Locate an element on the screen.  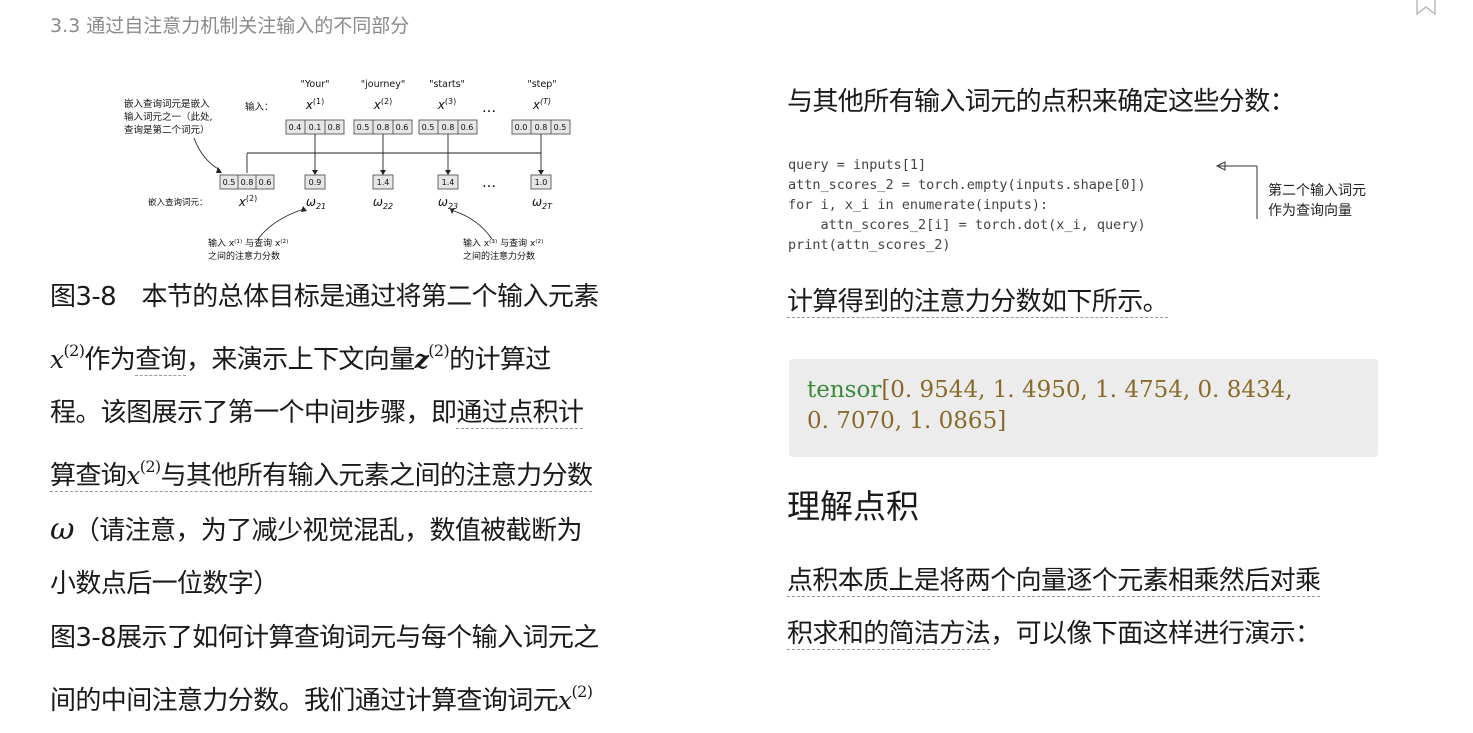
score-boxes: 0.9 1.4 1.4 1.0 is located at coordinates (428, 182).